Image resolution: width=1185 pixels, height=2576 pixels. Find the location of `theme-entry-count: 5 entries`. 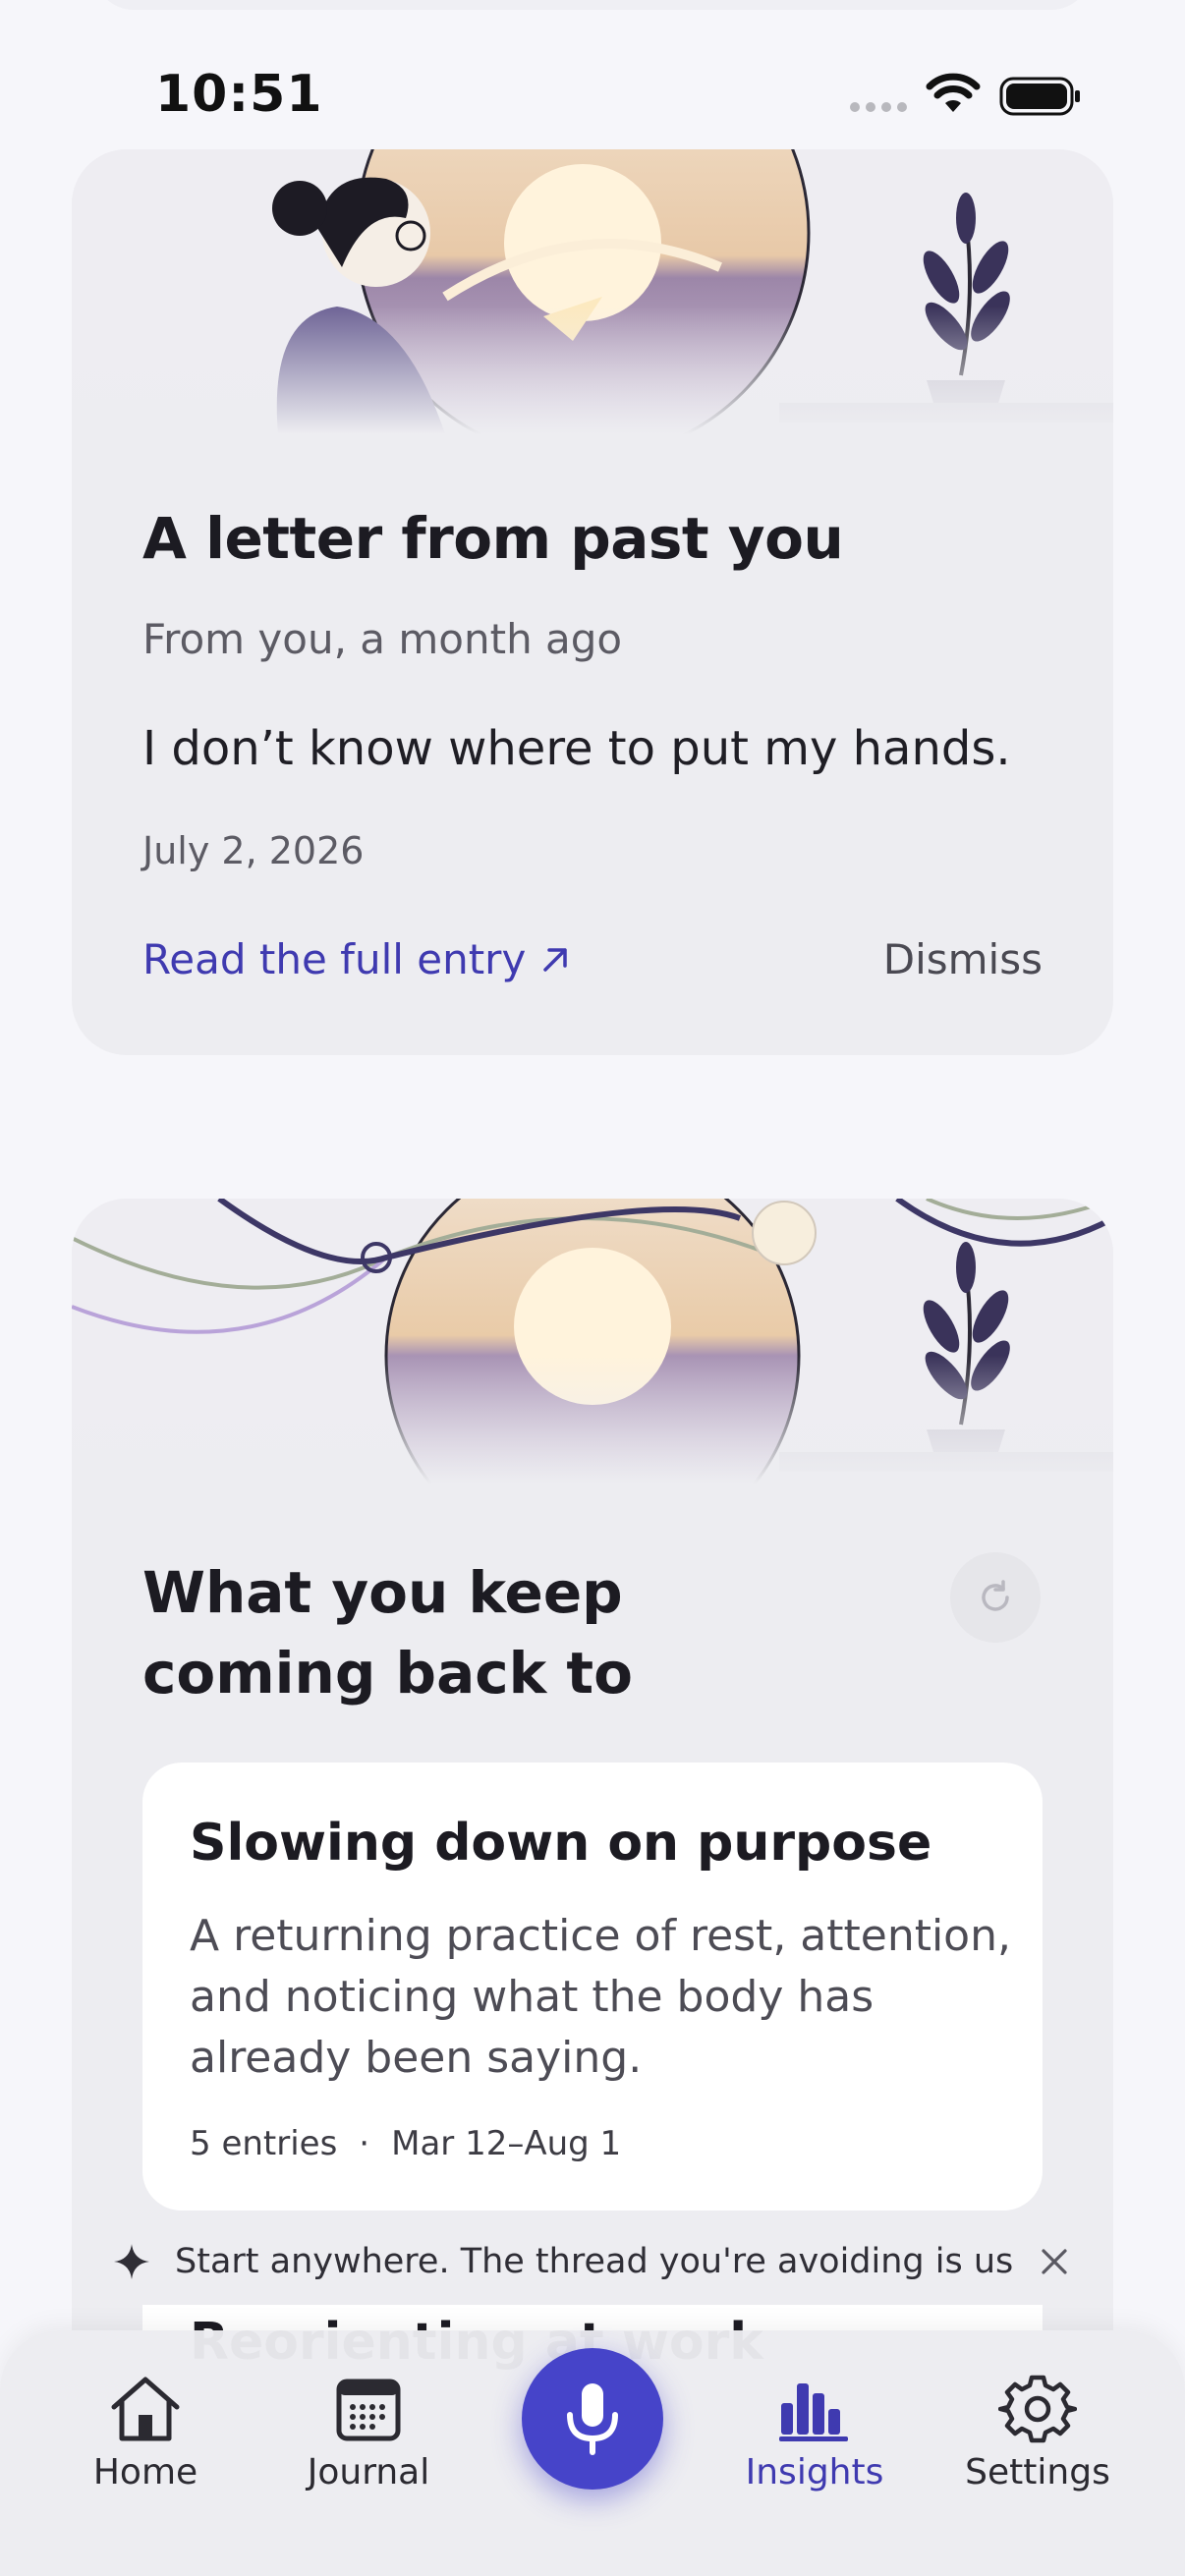

theme-entry-count: 5 entries is located at coordinates (264, 2143).